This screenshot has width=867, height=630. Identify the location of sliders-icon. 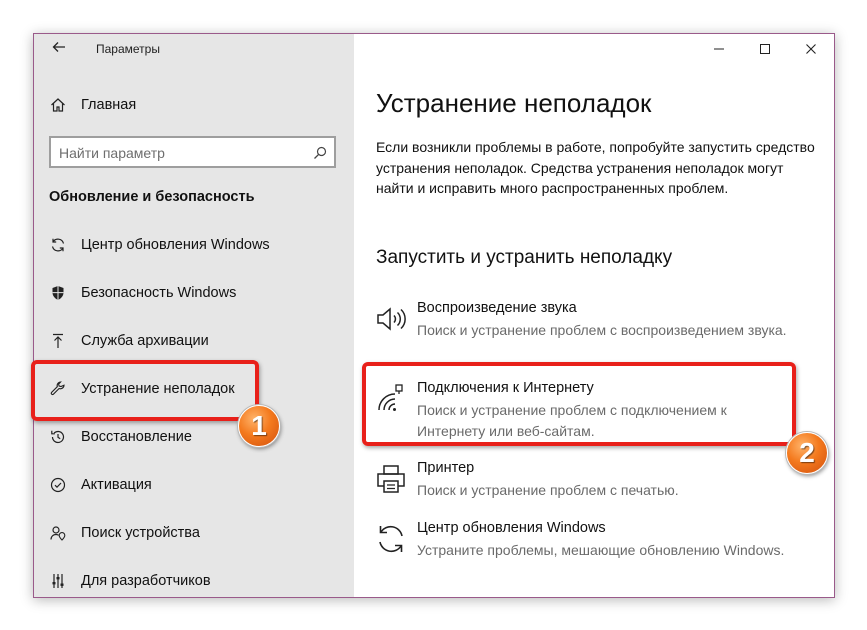
(58, 581).